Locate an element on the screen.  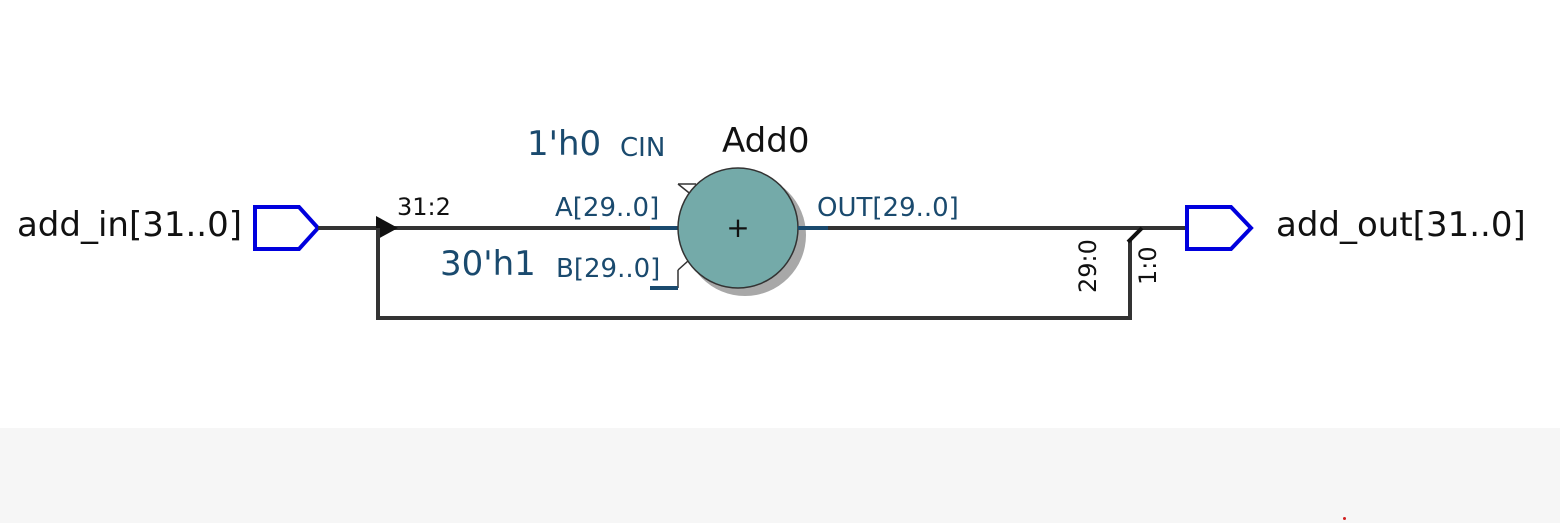
out-low-slice-label: 29:0 is located at coordinates (1088, 266).